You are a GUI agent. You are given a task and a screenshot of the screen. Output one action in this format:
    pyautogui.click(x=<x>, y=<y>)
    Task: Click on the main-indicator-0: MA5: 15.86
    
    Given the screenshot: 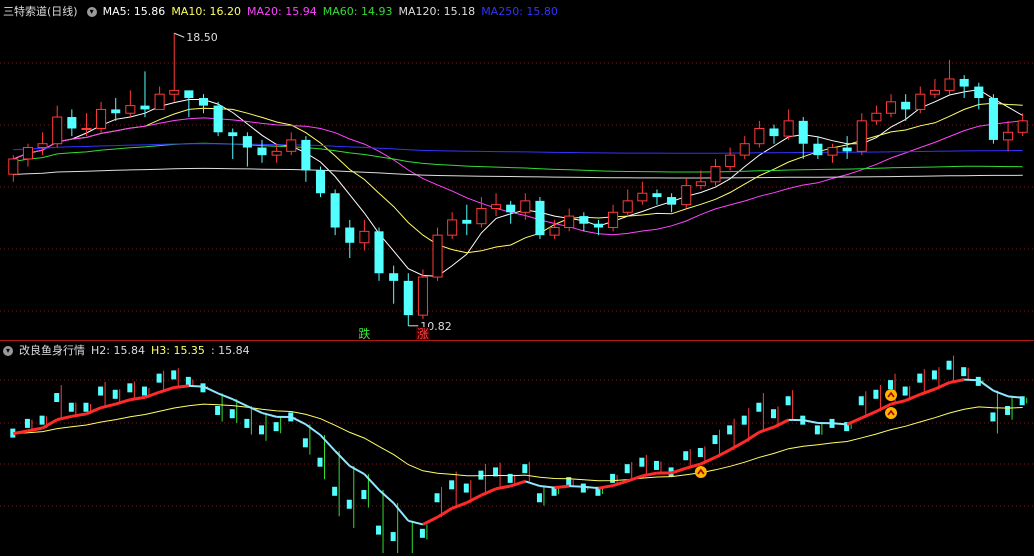 What is the action you would take?
    pyautogui.click(x=134, y=11)
    